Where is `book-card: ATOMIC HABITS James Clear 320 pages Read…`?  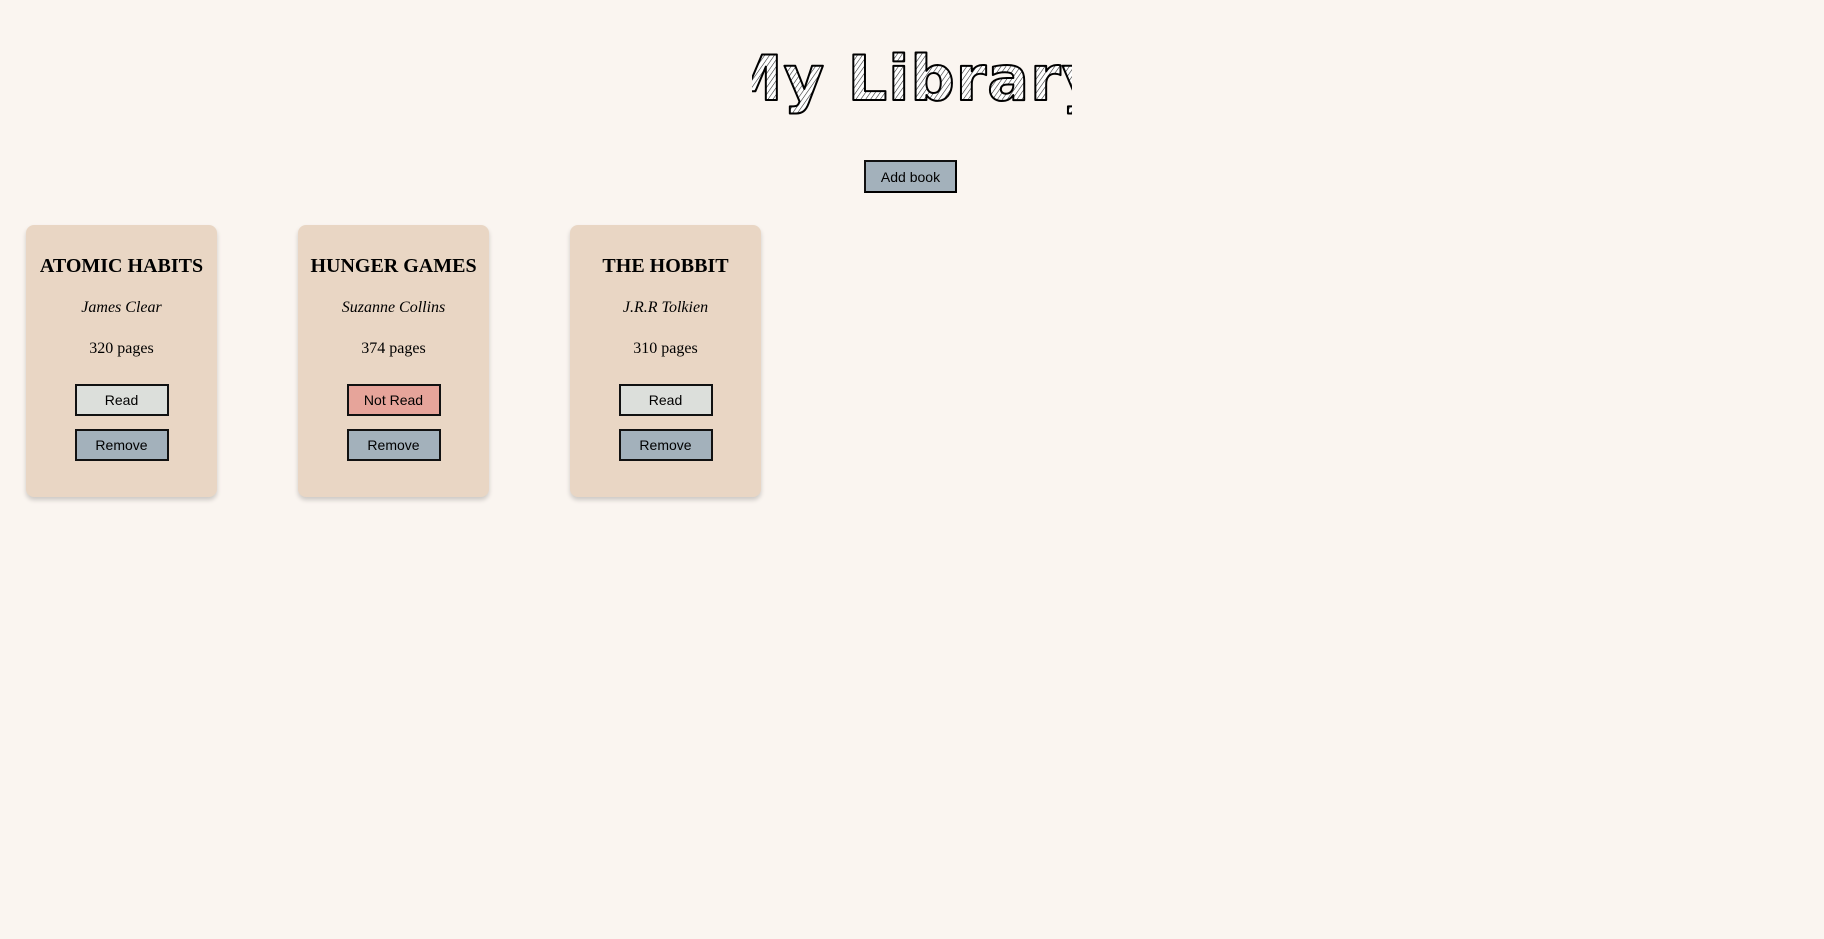 book-card: ATOMIC HABITS James Clear 320 pages Read… is located at coordinates (121, 361).